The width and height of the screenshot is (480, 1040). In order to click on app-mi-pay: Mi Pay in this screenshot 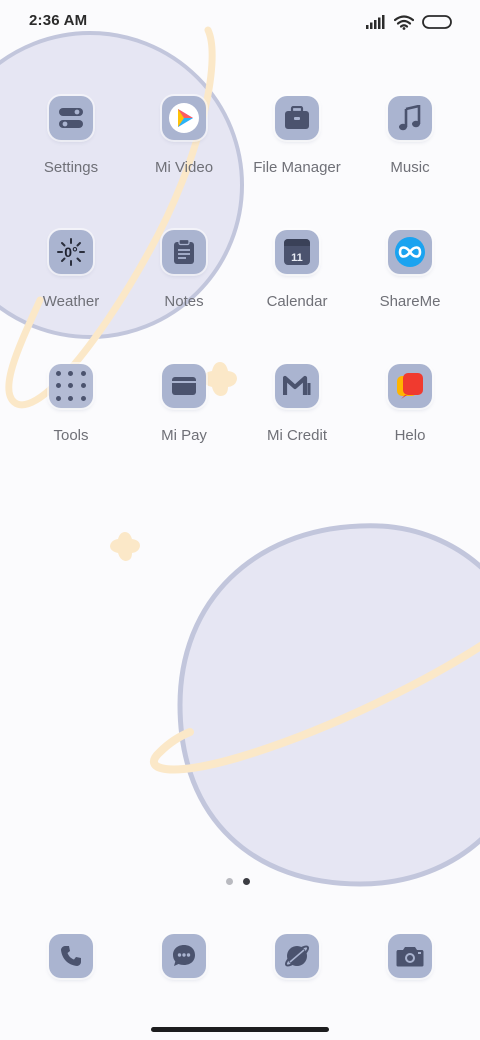, I will do `click(184, 419)`.